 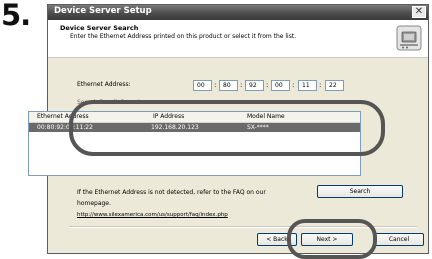 What do you see at coordinates (94, 203) in the screenshot?
I see `help-text-line2: homepage.` at bounding box center [94, 203].